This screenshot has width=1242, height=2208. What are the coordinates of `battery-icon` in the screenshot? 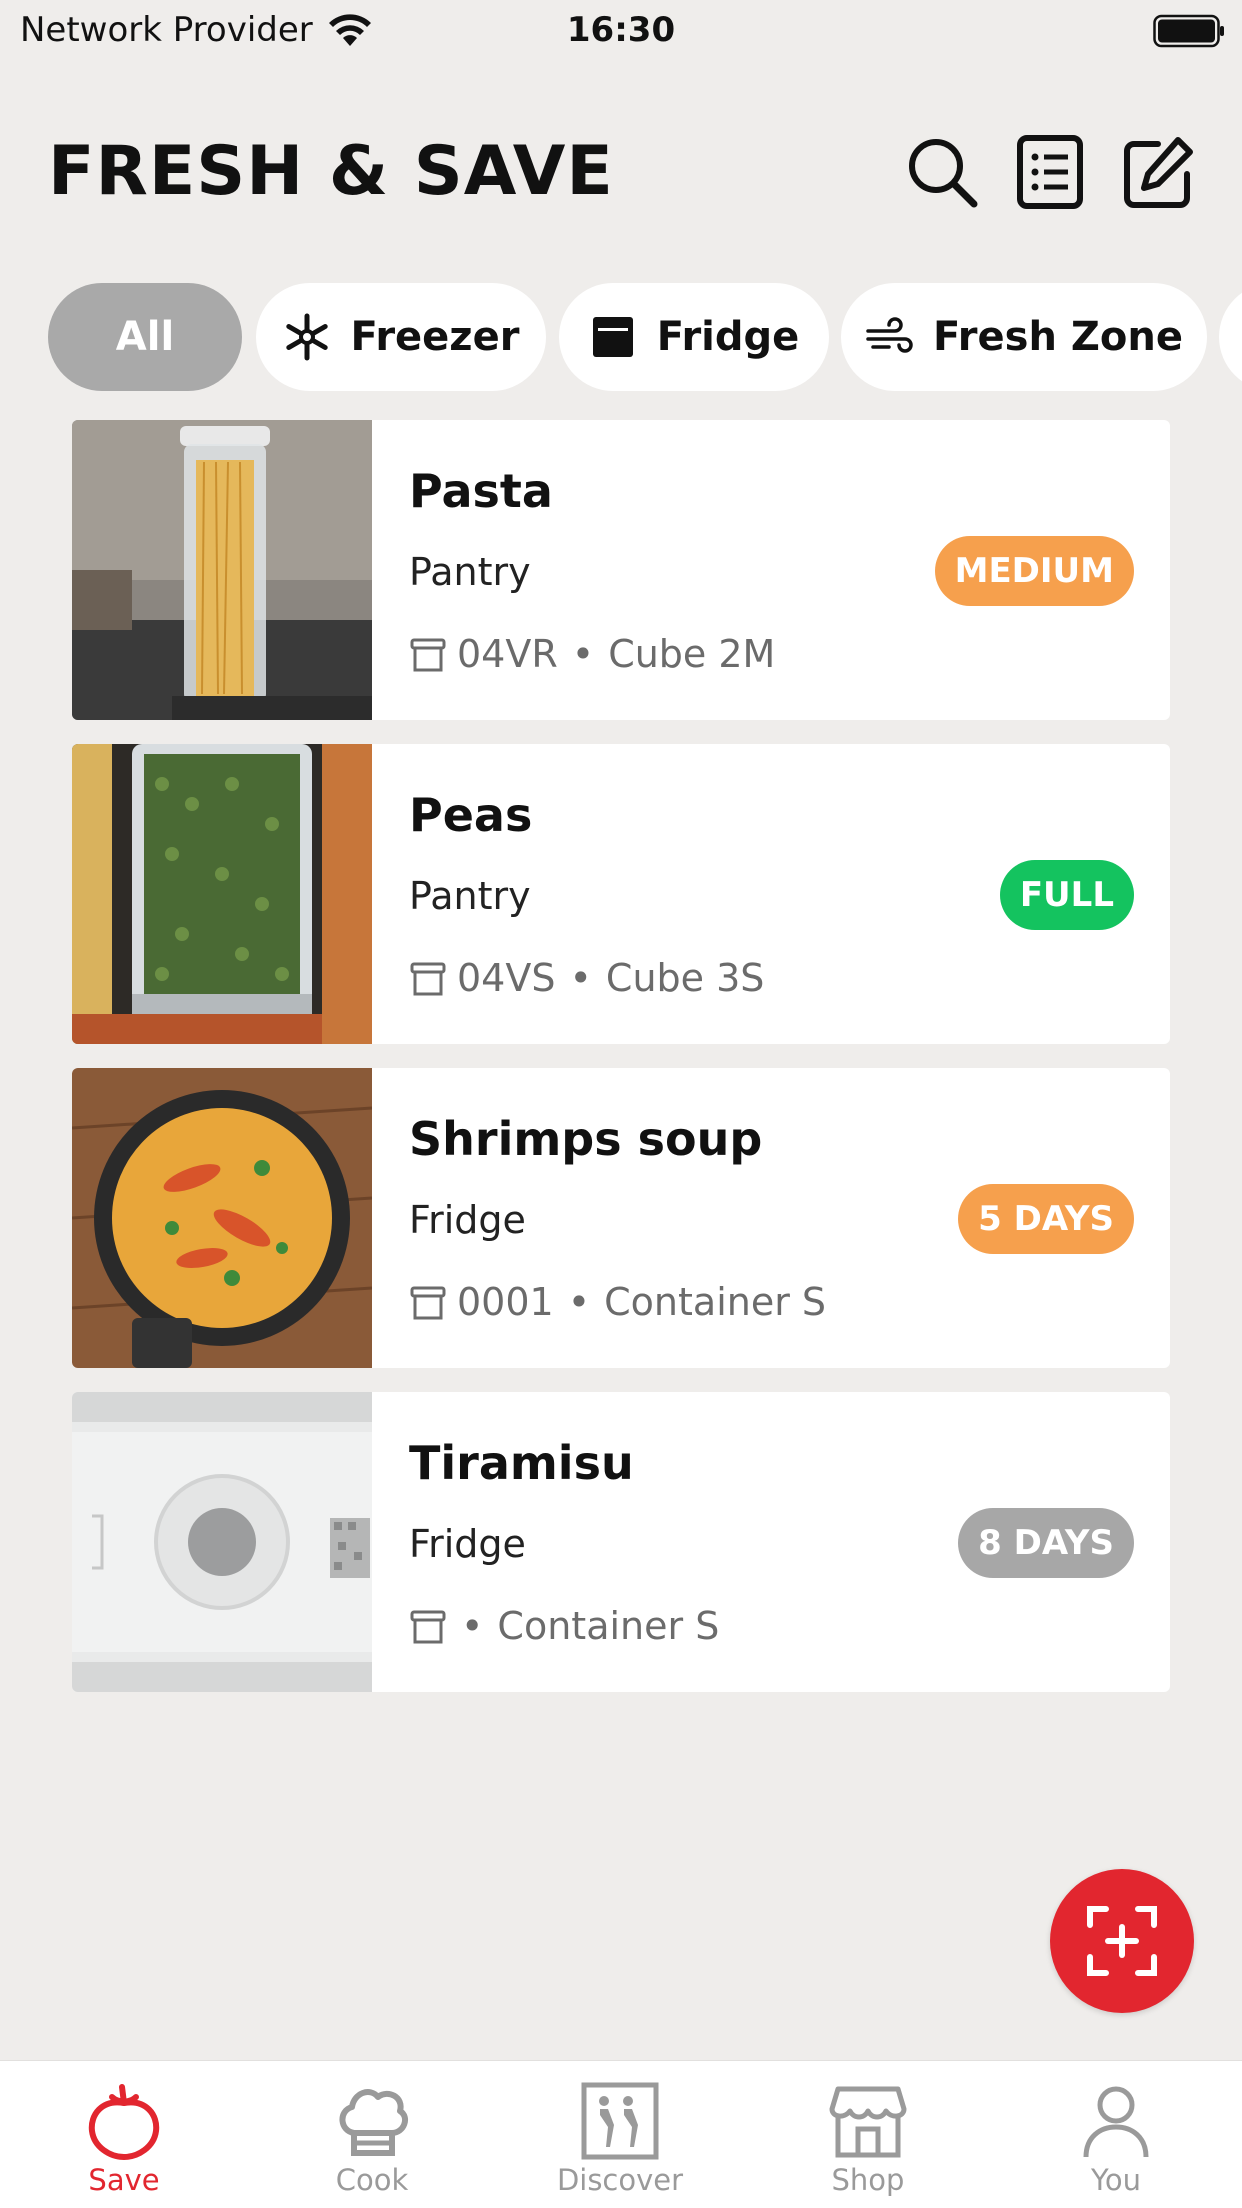 It's located at (1189, 31).